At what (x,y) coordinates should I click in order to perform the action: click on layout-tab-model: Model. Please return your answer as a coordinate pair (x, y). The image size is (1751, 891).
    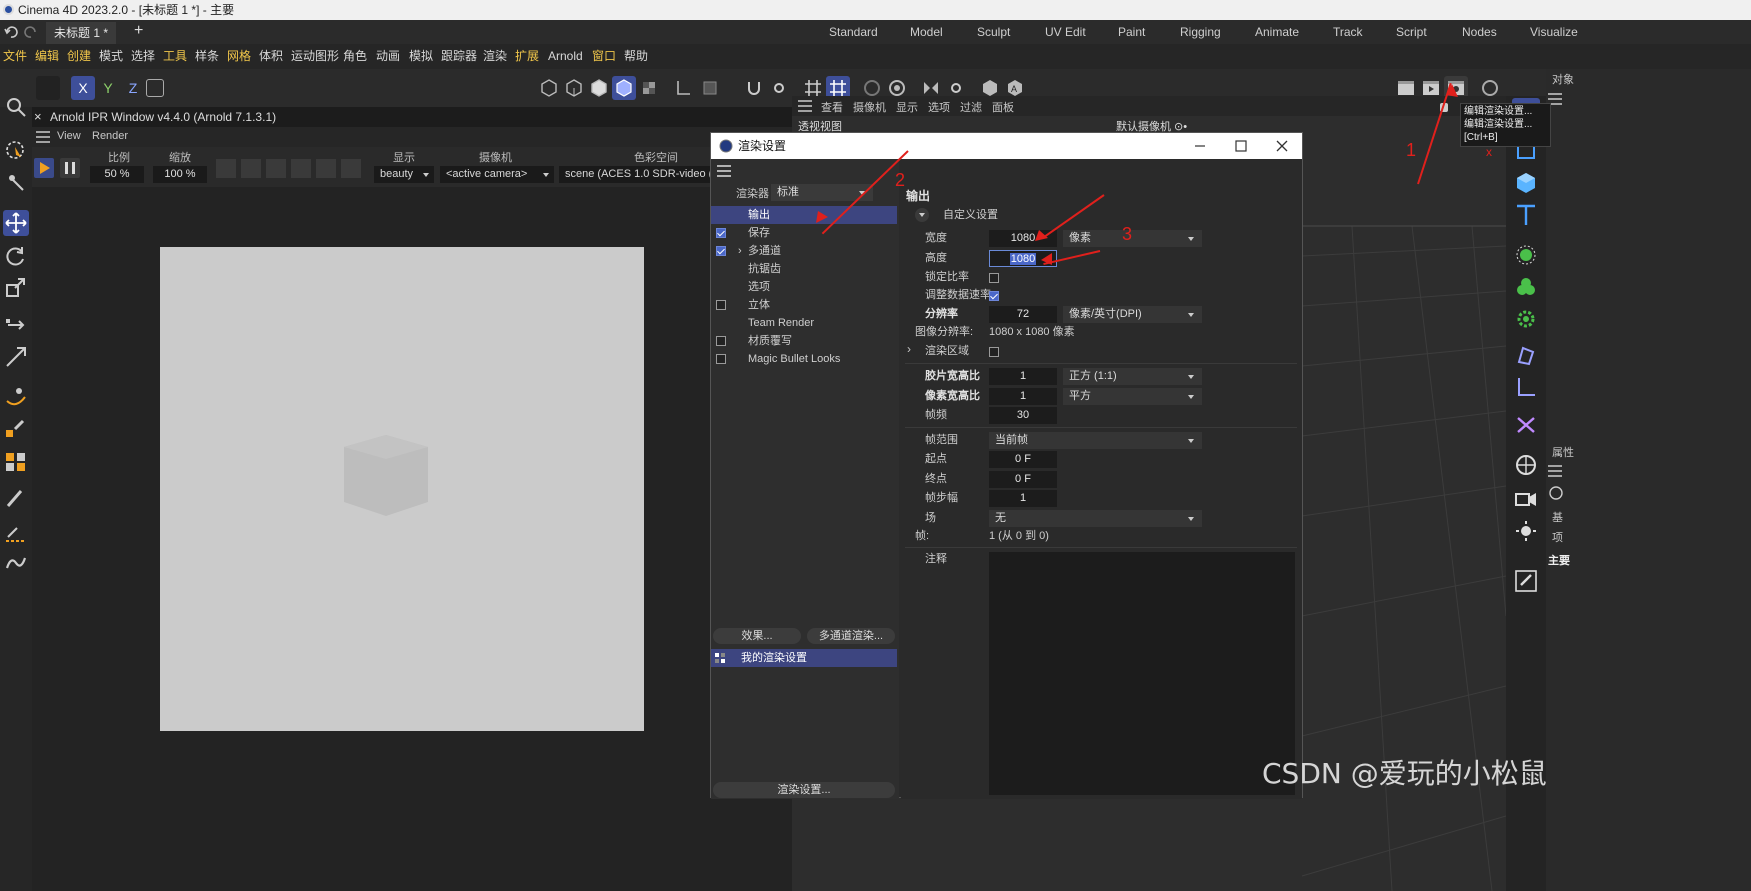
    Looking at the image, I should click on (926, 32).